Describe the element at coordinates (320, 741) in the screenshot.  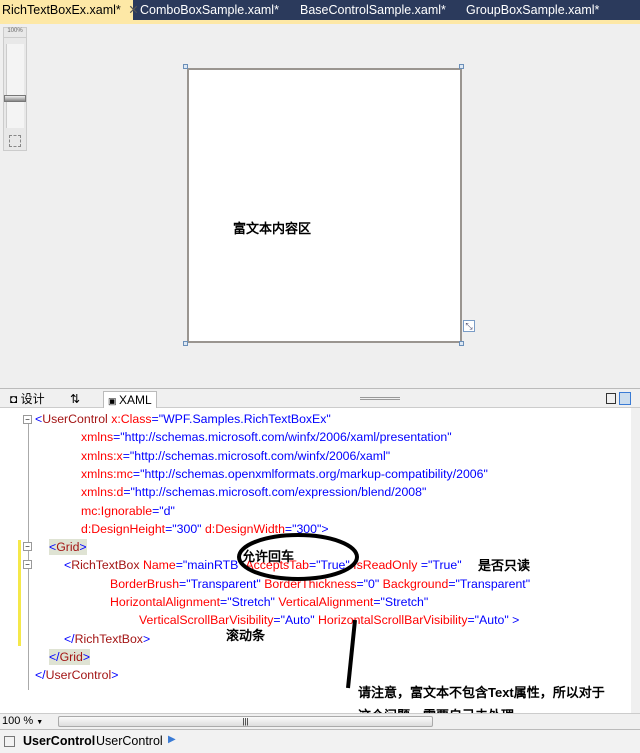
I see `status-bar: UserControl UserControl ▶` at that location.